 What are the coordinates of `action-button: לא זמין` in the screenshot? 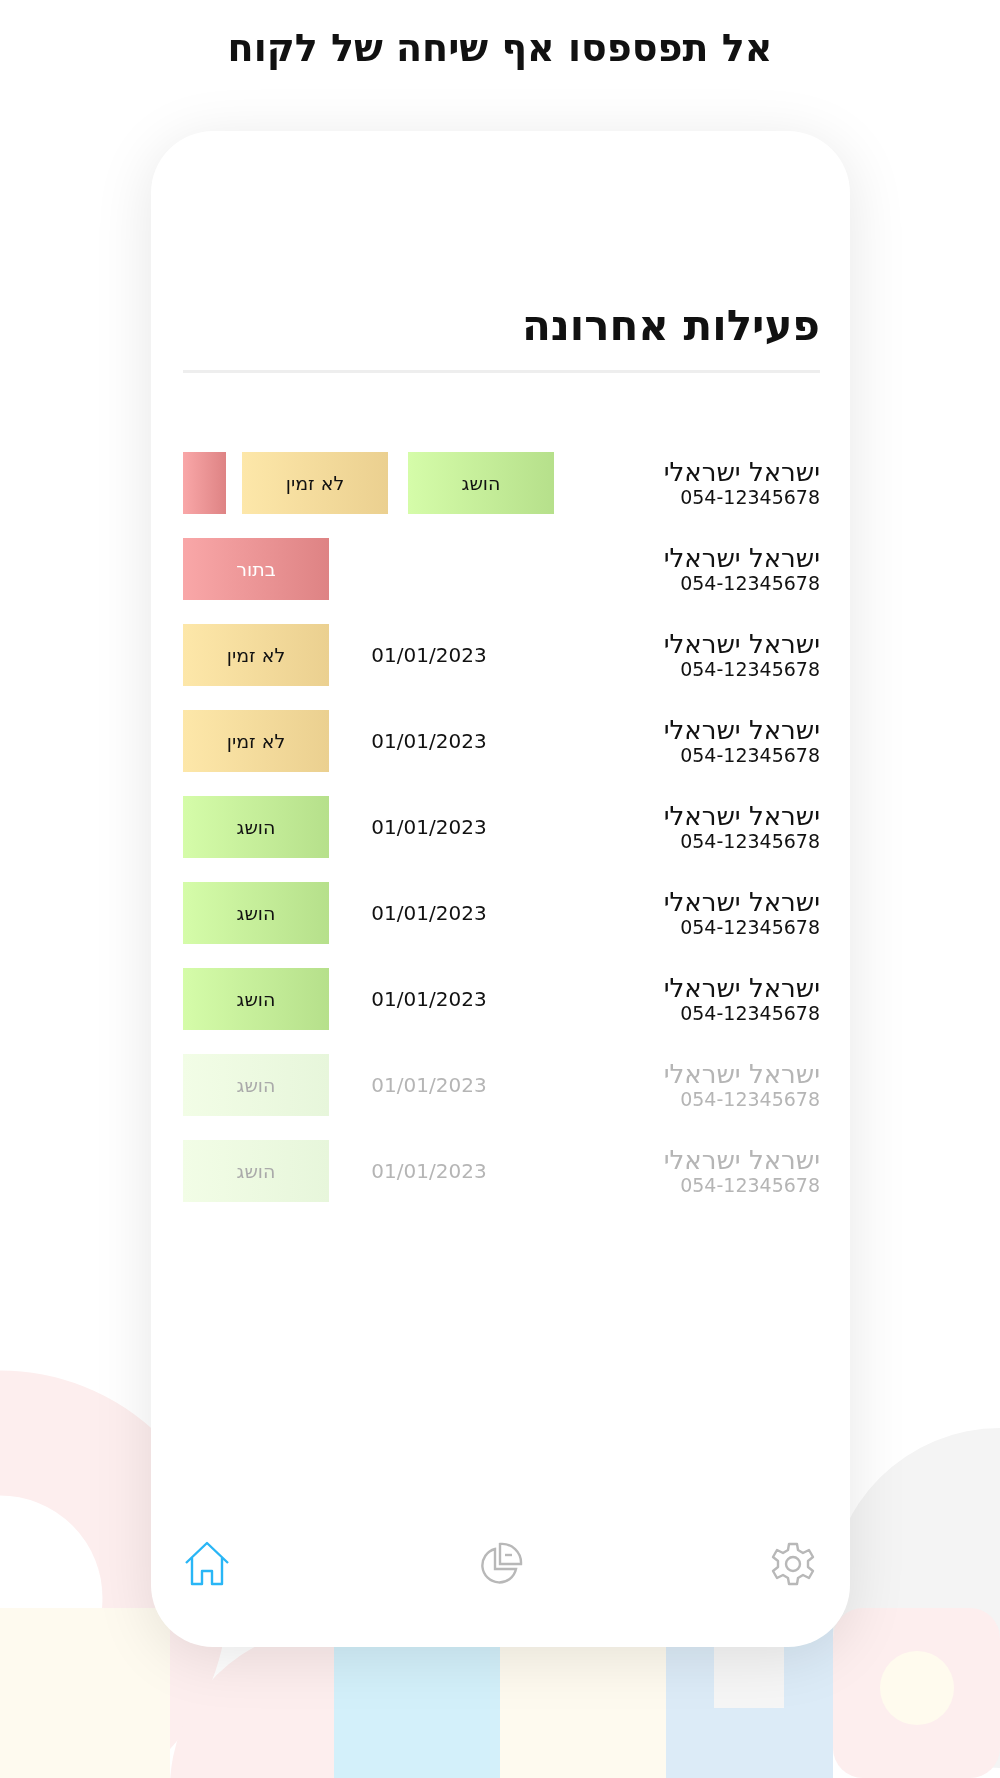 It's located at (315, 483).